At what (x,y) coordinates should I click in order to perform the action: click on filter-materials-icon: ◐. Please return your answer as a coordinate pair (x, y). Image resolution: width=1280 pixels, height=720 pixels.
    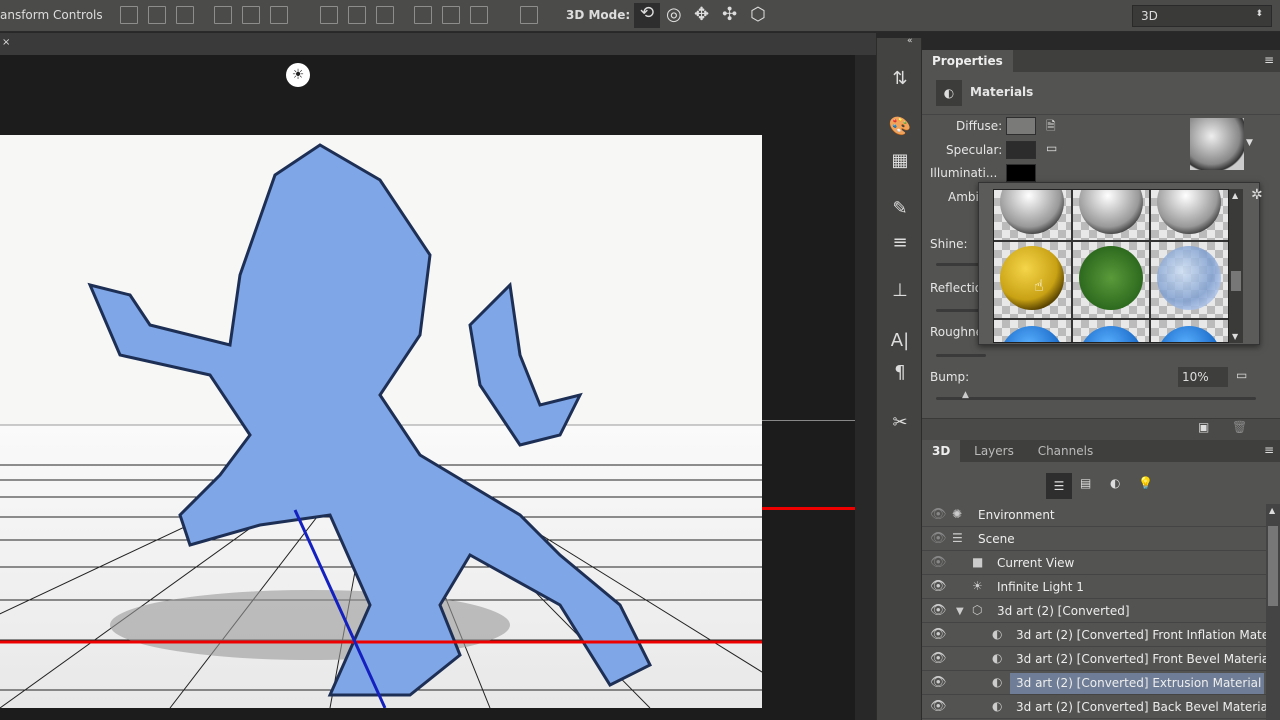
    Looking at the image, I should click on (1115, 483).